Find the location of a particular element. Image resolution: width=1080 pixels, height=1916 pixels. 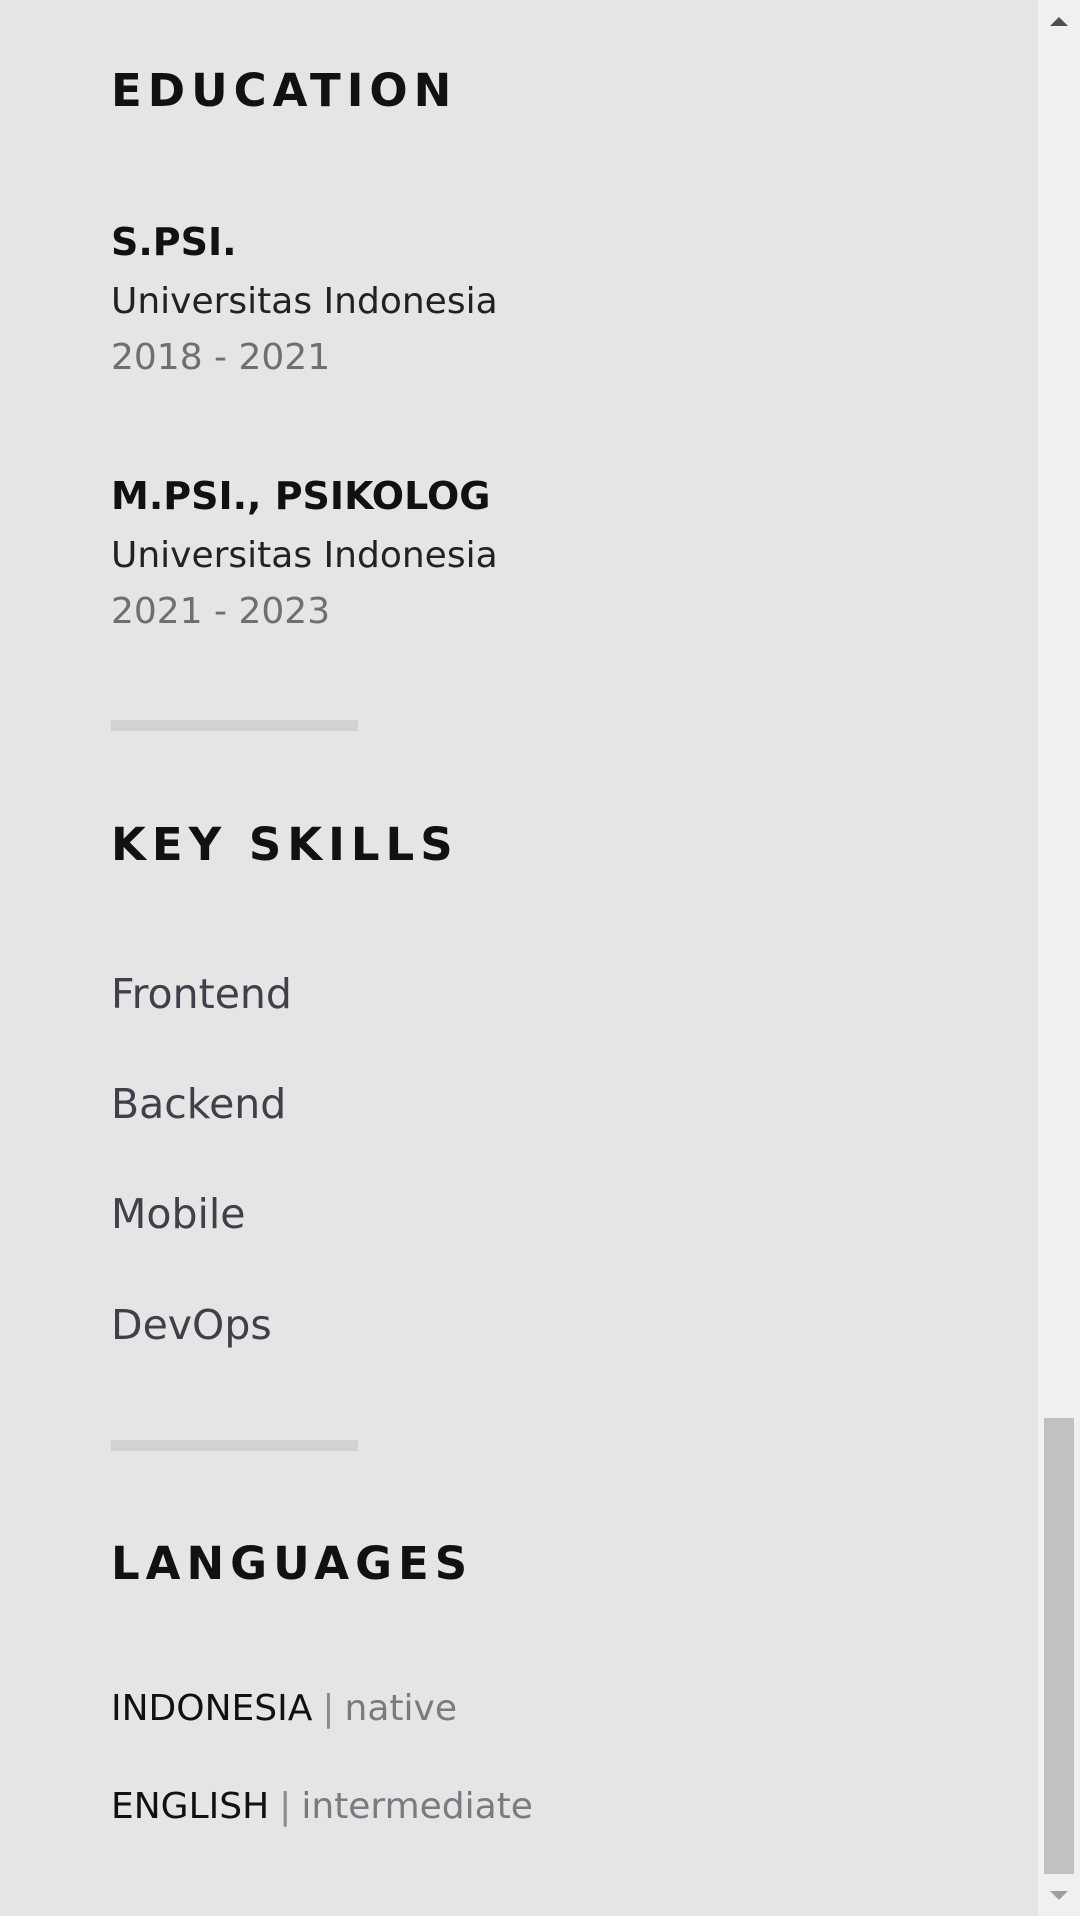

skill-item: Frontend is located at coordinates (201, 994).